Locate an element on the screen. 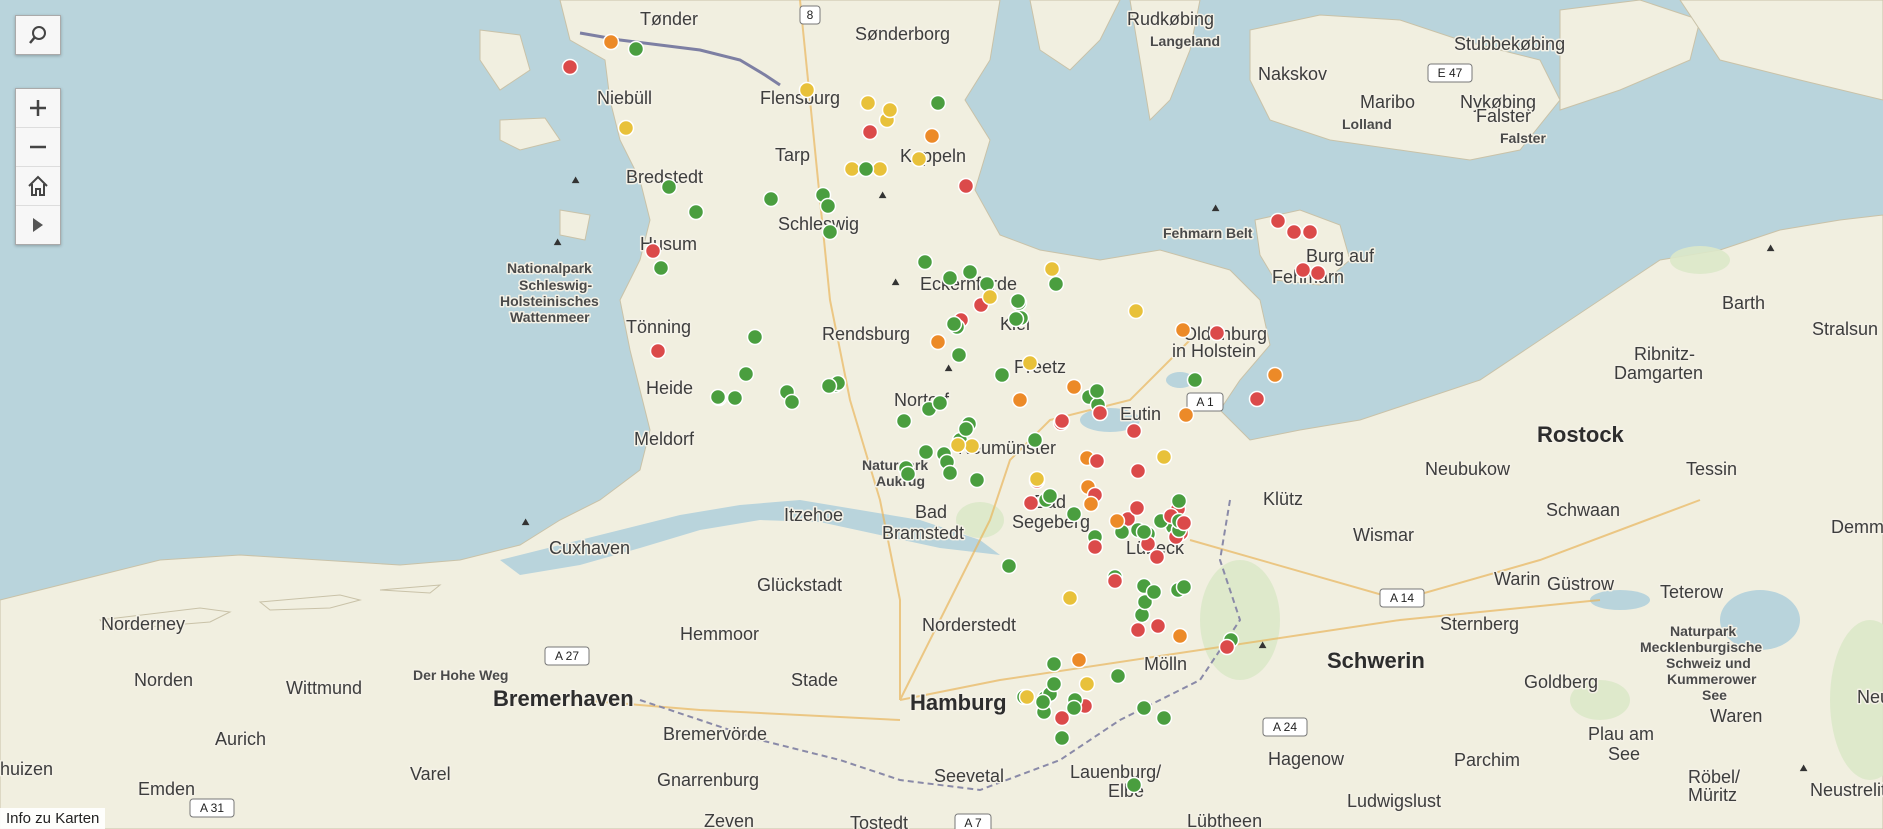  zoom-in-button is located at coordinates (38, 108).